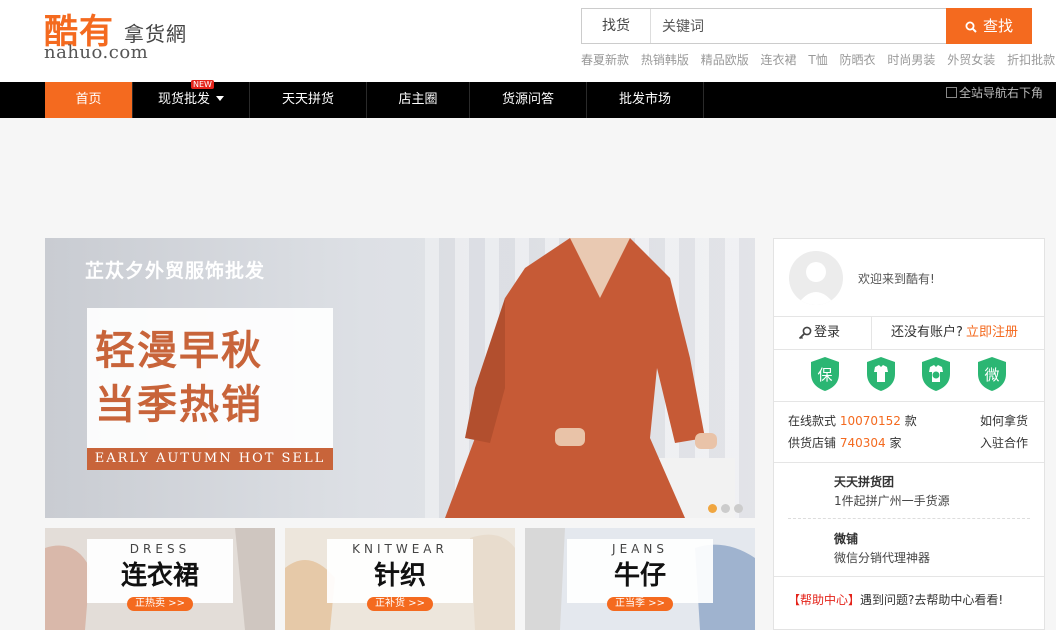  Describe the element at coordinates (927, 332) in the screenshot. I see `register-prompt: 还没有账户?` at that location.